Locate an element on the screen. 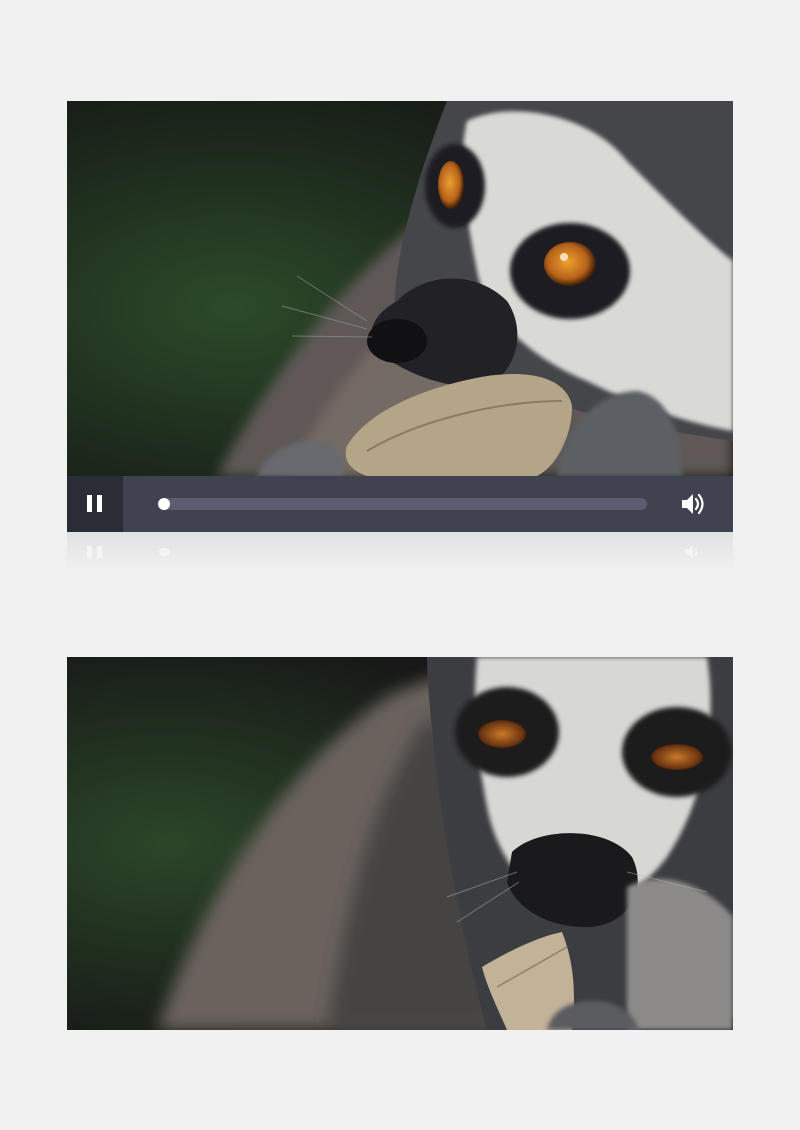 The height and width of the screenshot is (1130, 800). progress-track is located at coordinates (402, 504).